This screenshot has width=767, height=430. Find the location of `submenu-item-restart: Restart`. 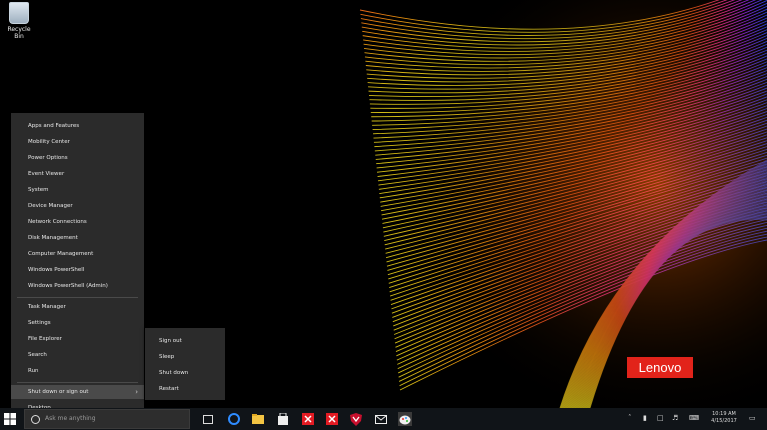

submenu-item-restart: Restart is located at coordinates (185, 389).